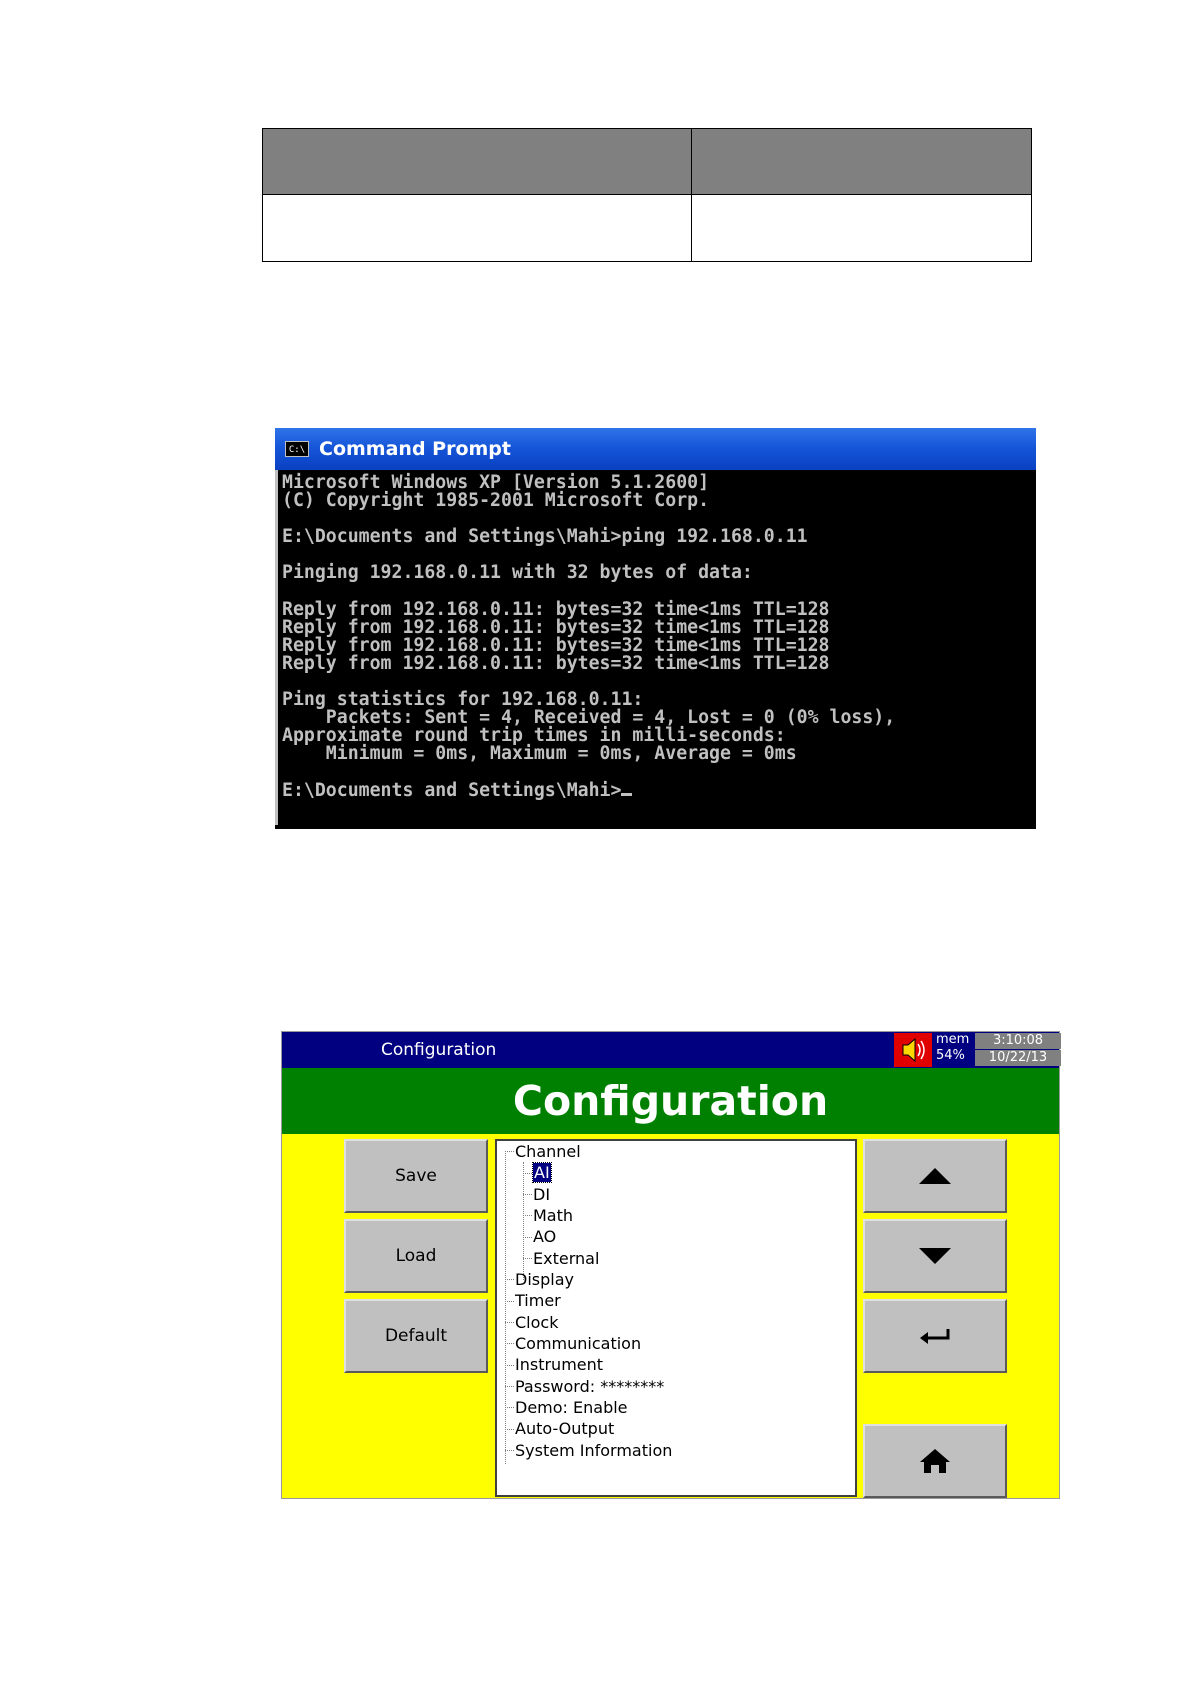  I want to click on enter-button, so click(935, 1336).